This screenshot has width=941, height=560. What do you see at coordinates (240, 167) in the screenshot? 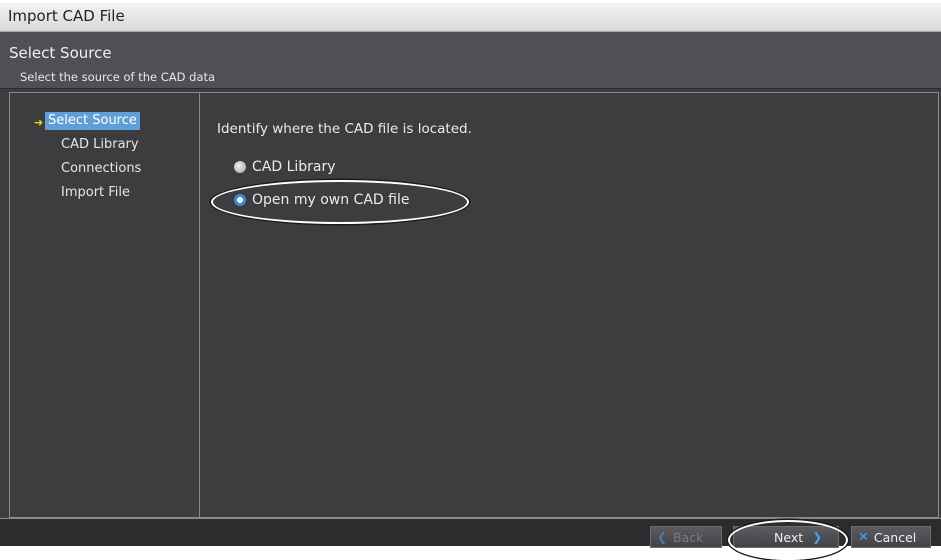
I see `radio-unchecked-icon` at bounding box center [240, 167].